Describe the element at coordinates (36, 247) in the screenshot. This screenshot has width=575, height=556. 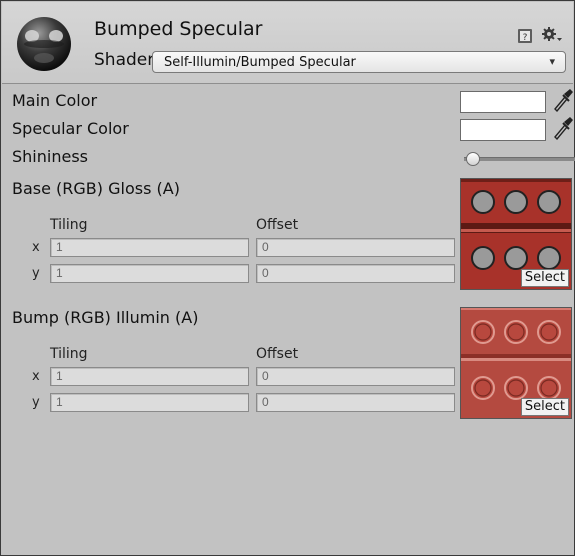
I see `base-x-label: x` at that location.